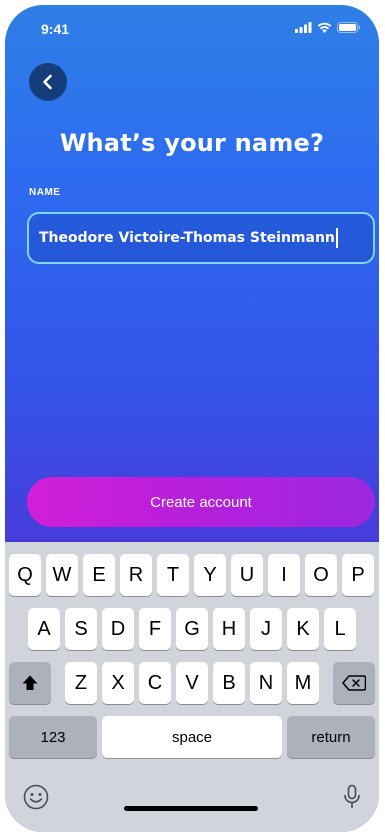 This screenshot has height=837, width=385. What do you see at coordinates (53, 737) in the screenshot?
I see `numbers-key: 123` at bounding box center [53, 737].